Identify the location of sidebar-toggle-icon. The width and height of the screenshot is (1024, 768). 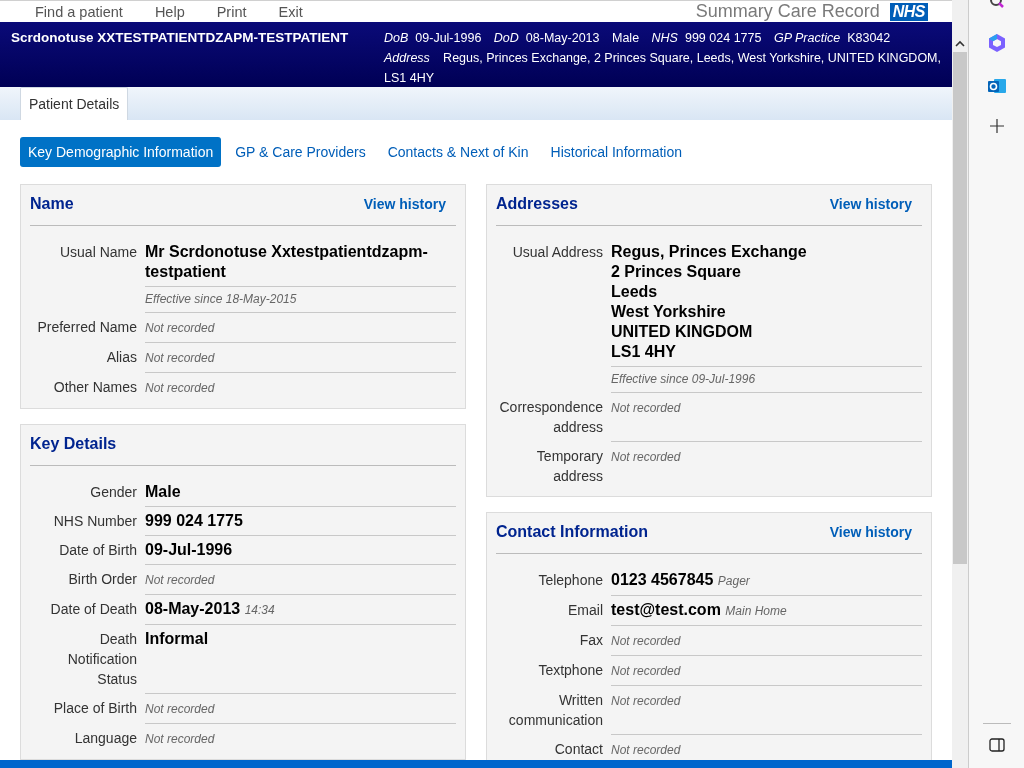
(996, 745).